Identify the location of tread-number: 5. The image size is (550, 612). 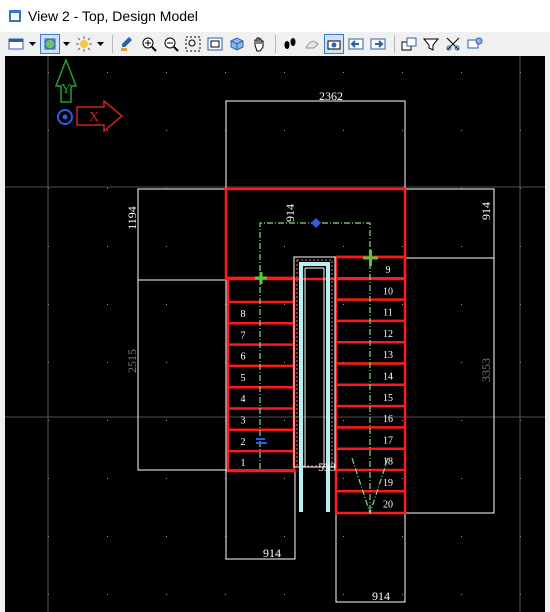
(243, 378).